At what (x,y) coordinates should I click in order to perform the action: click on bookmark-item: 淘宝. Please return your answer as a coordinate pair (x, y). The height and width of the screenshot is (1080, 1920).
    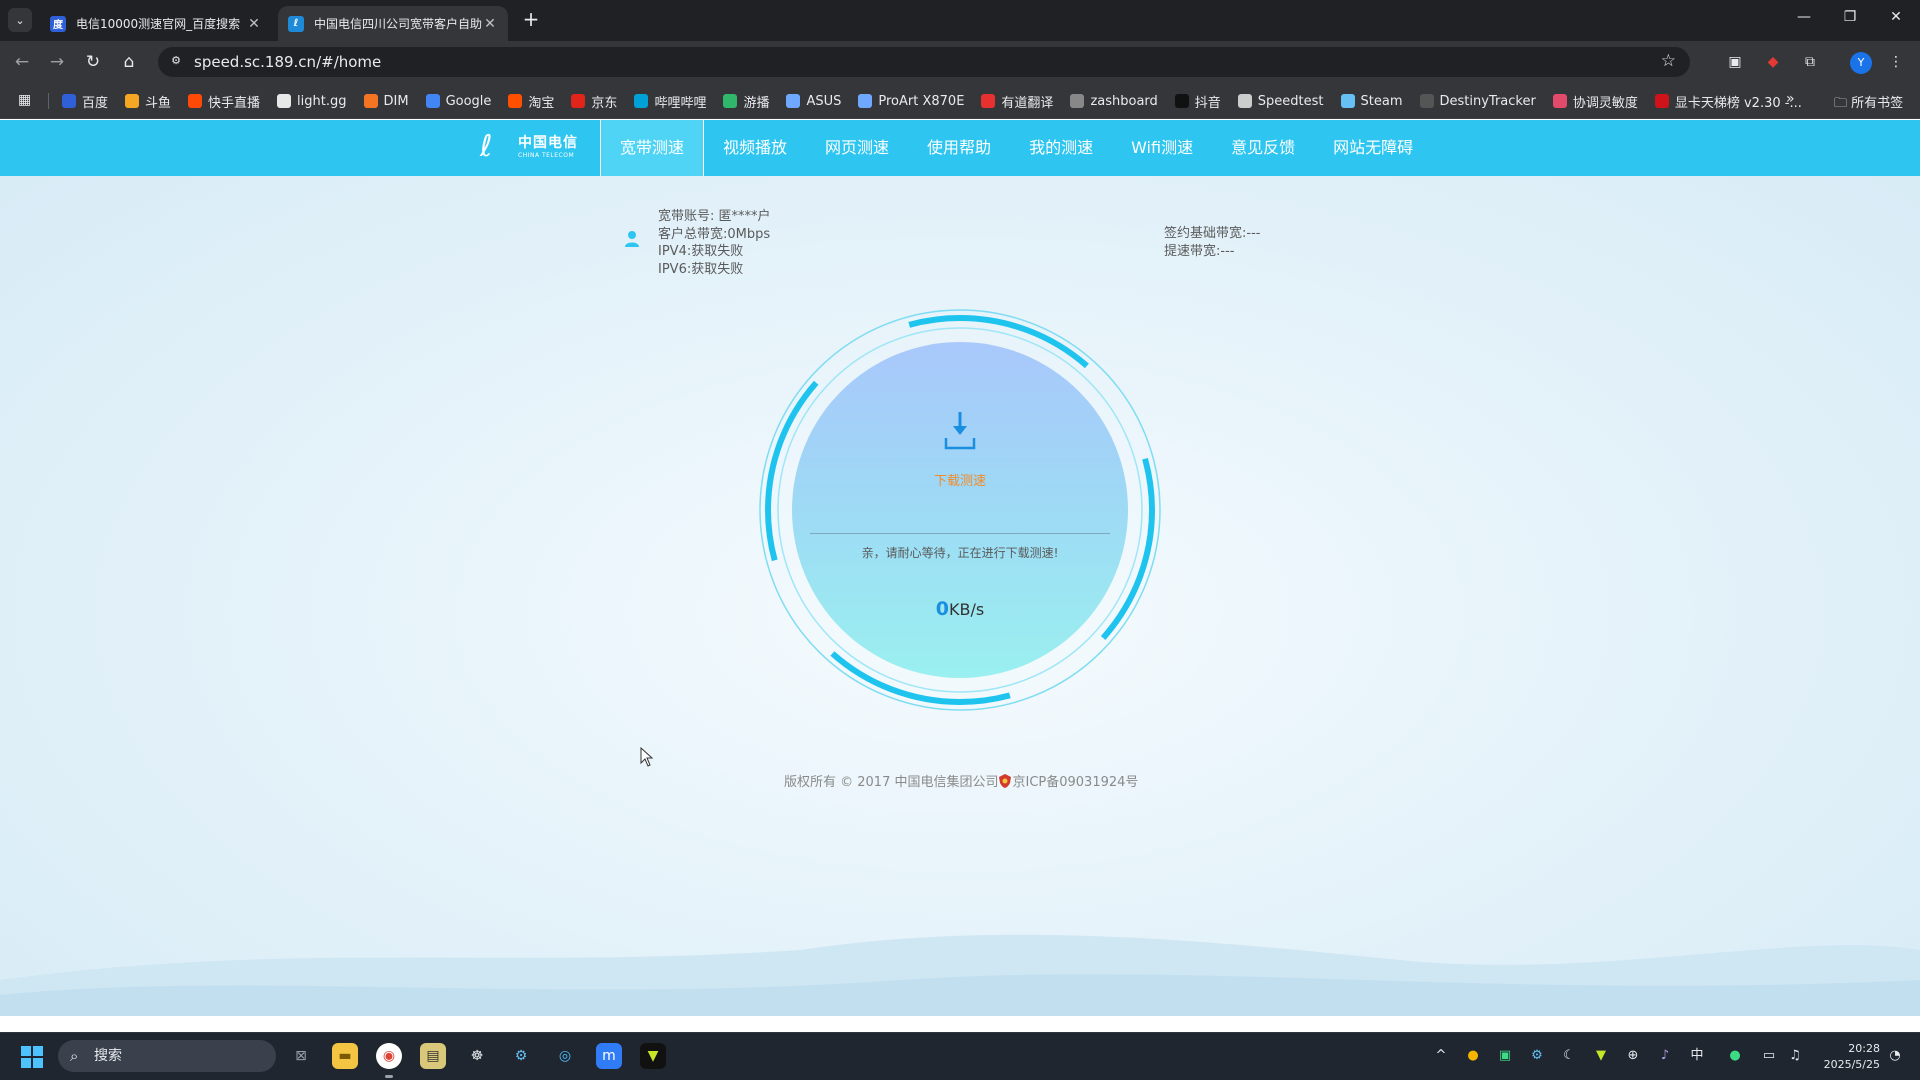
    Looking at the image, I should click on (531, 101).